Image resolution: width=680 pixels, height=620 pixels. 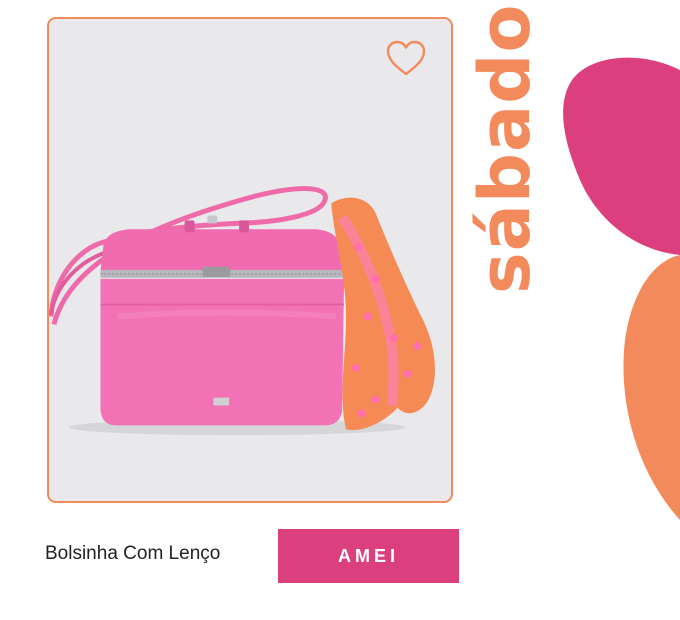 What do you see at coordinates (621, 288) in the screenshot?
I see `decorative-blobs` at bounding box center [621, 288].